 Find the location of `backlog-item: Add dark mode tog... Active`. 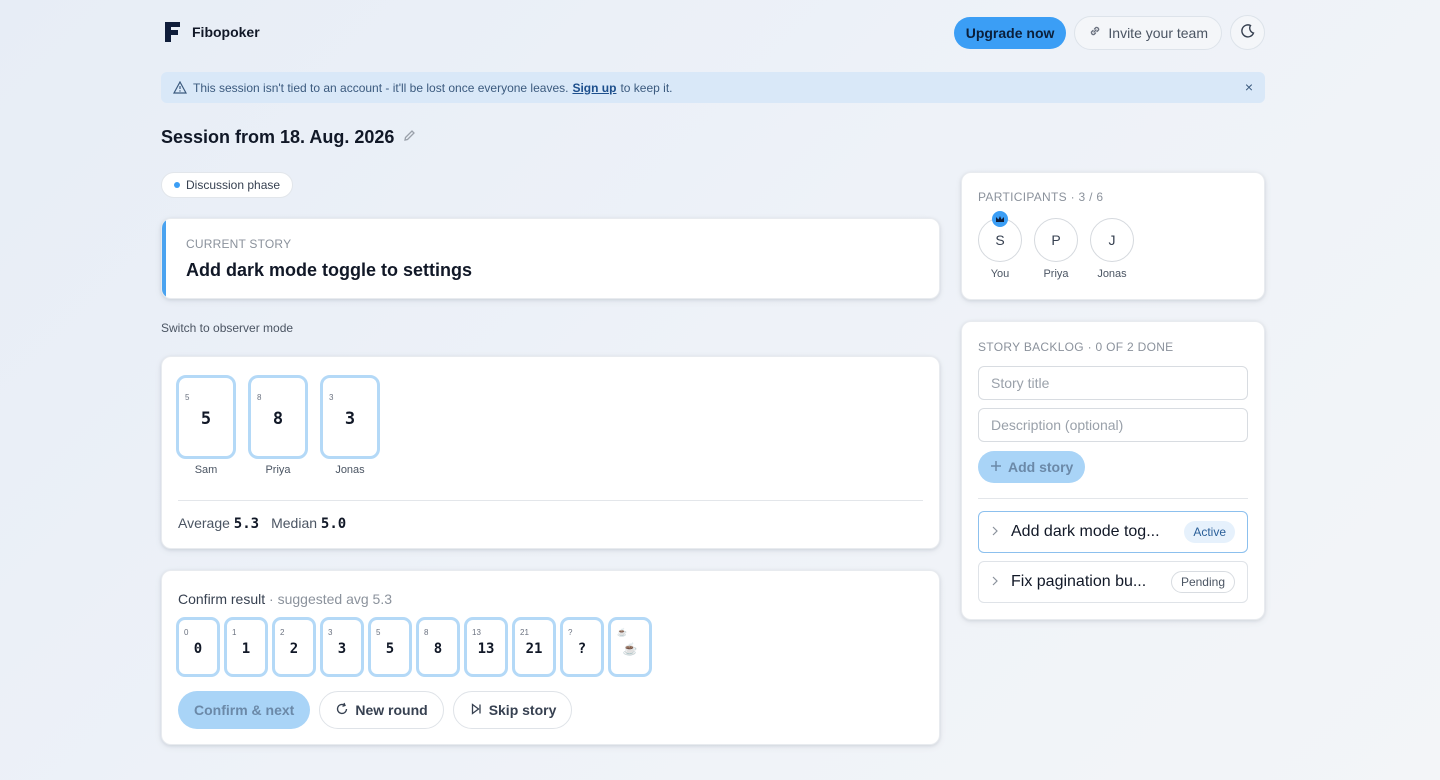

backlog-item: Add dark mode tog... Active is located at coordinates (1113, 532).